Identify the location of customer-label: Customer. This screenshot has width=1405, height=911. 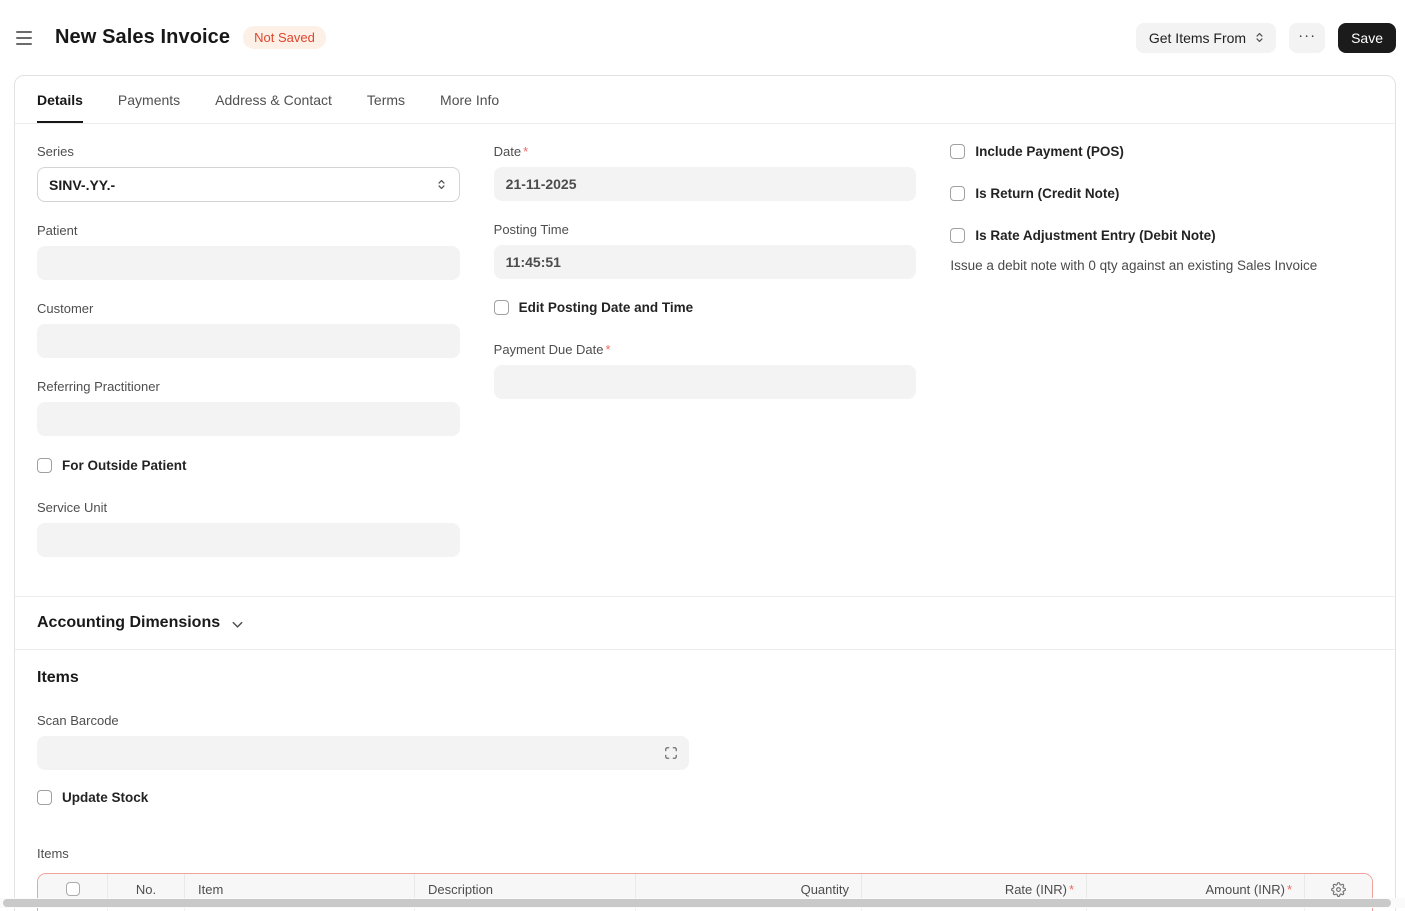
(65, 308).